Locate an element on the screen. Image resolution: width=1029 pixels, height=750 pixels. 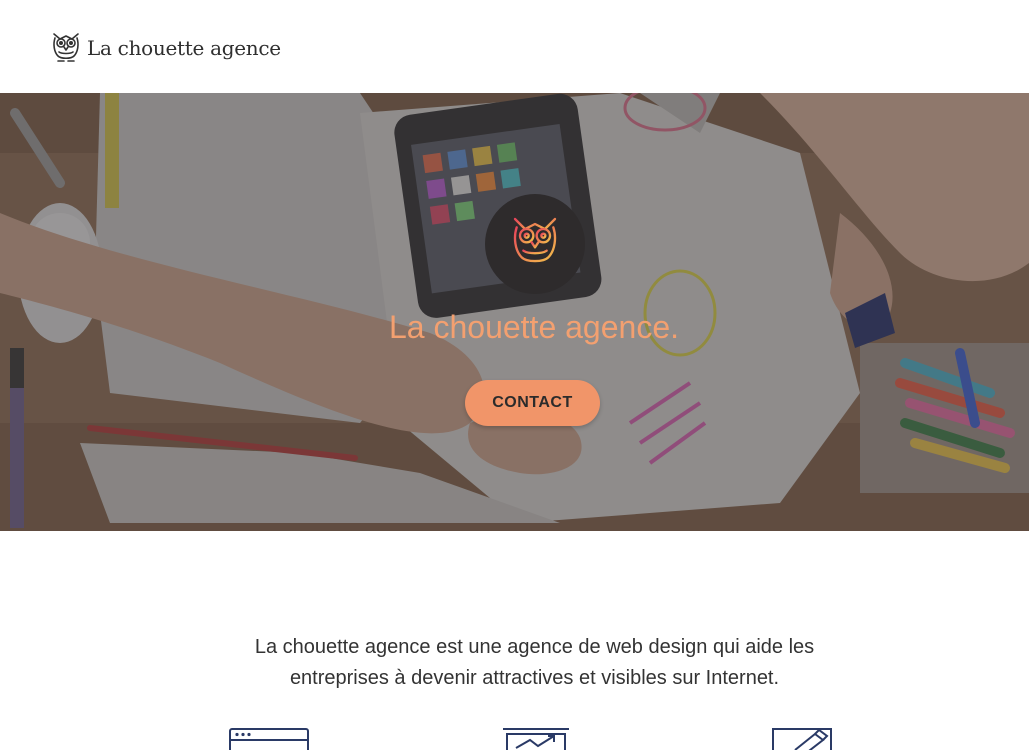
browser-window-icon is located at coordinates (269, 739).